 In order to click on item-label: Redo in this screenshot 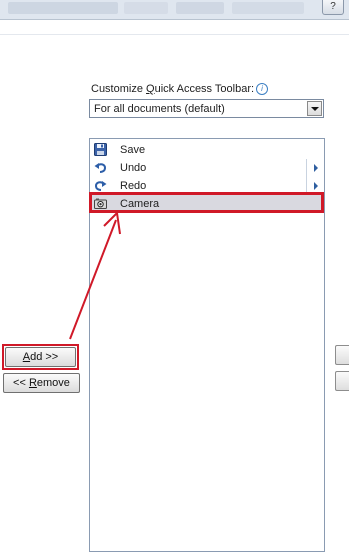, I will do `click(133, 186)`.